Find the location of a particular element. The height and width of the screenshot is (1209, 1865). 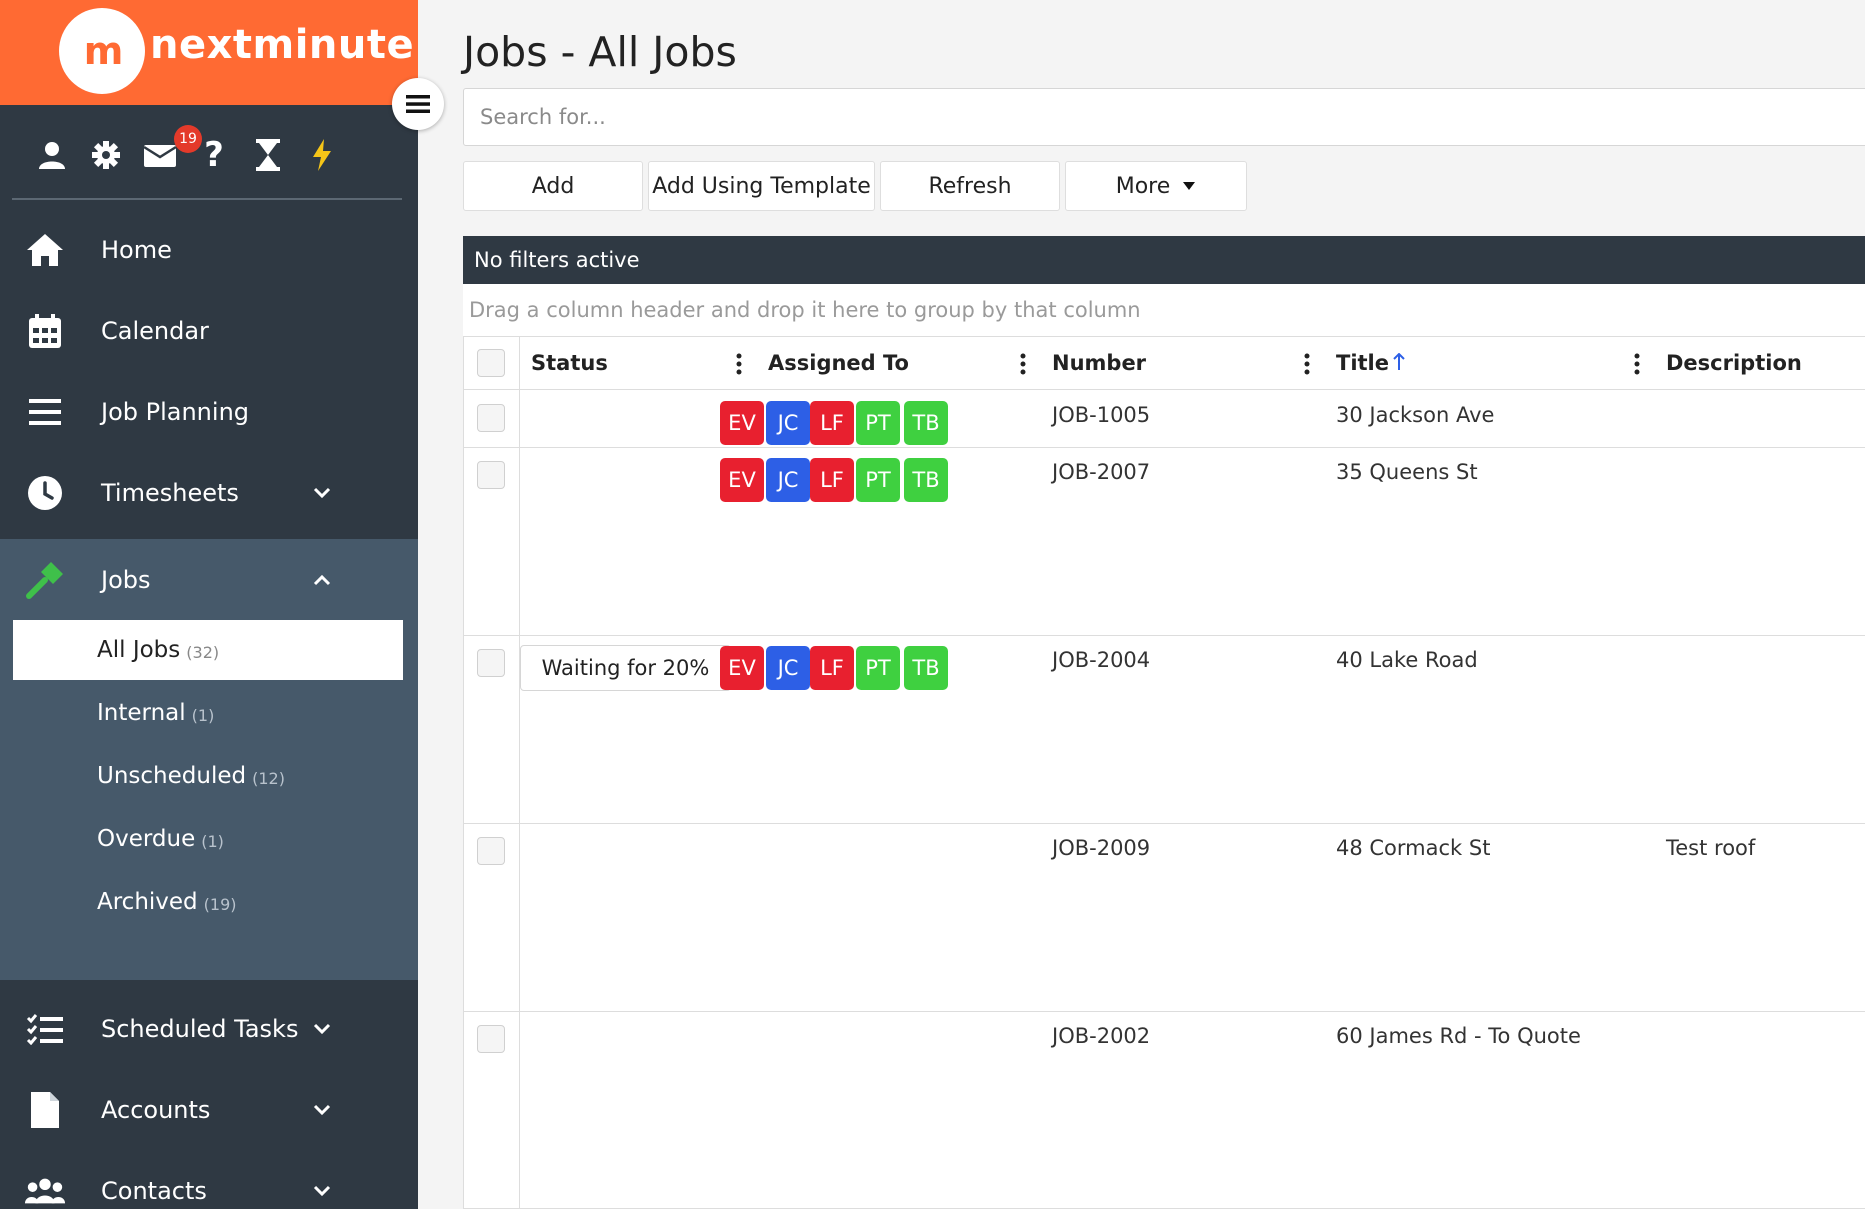

nav-jobs-label: Jobs is located at coordinates (126, 579).